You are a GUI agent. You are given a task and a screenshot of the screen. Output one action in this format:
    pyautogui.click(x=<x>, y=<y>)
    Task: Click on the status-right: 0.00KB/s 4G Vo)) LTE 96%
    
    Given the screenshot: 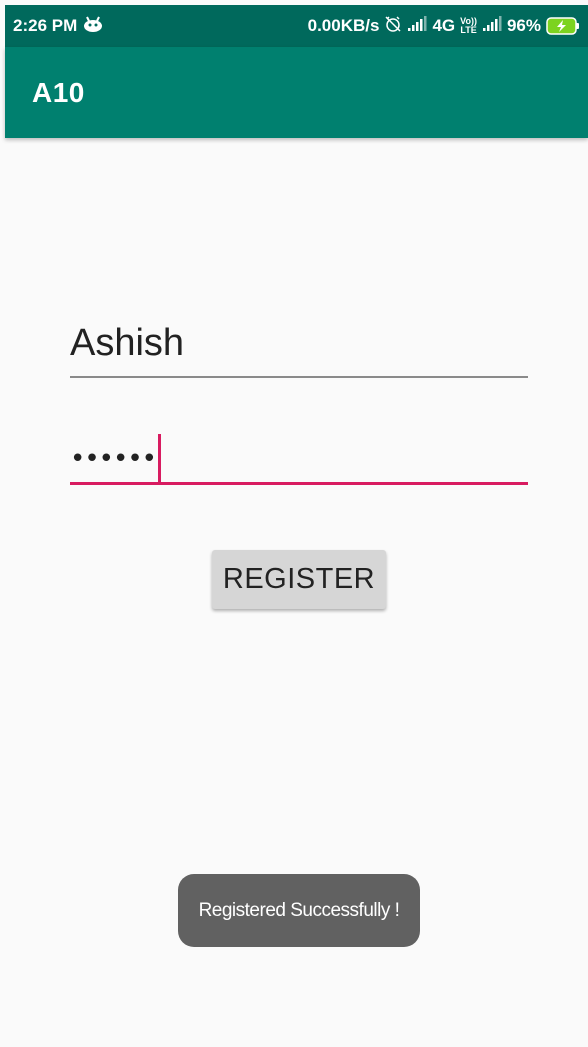 What is the action you would take?
    pyautogui.click(x=444, y=26)
    